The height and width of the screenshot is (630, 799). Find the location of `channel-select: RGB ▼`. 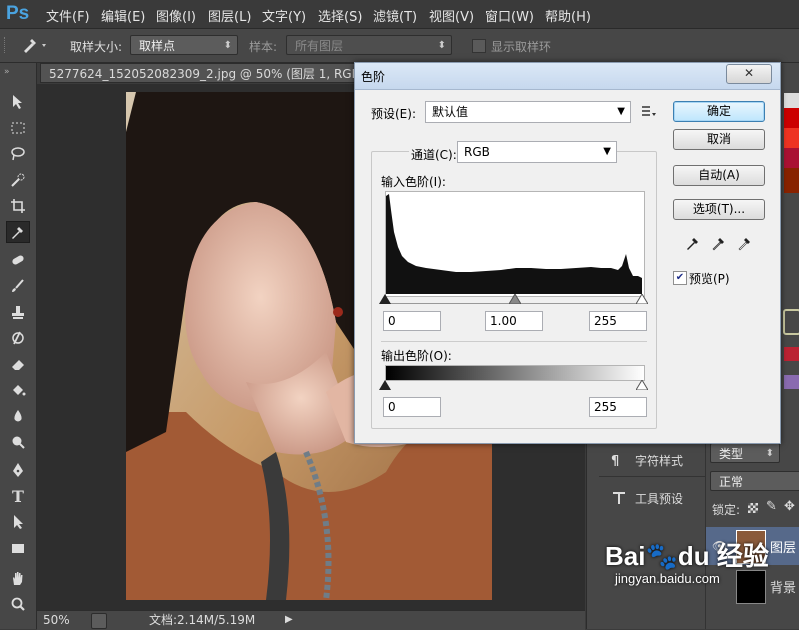

channel-select: RGB ▼ is located at coordinates (537, 152).